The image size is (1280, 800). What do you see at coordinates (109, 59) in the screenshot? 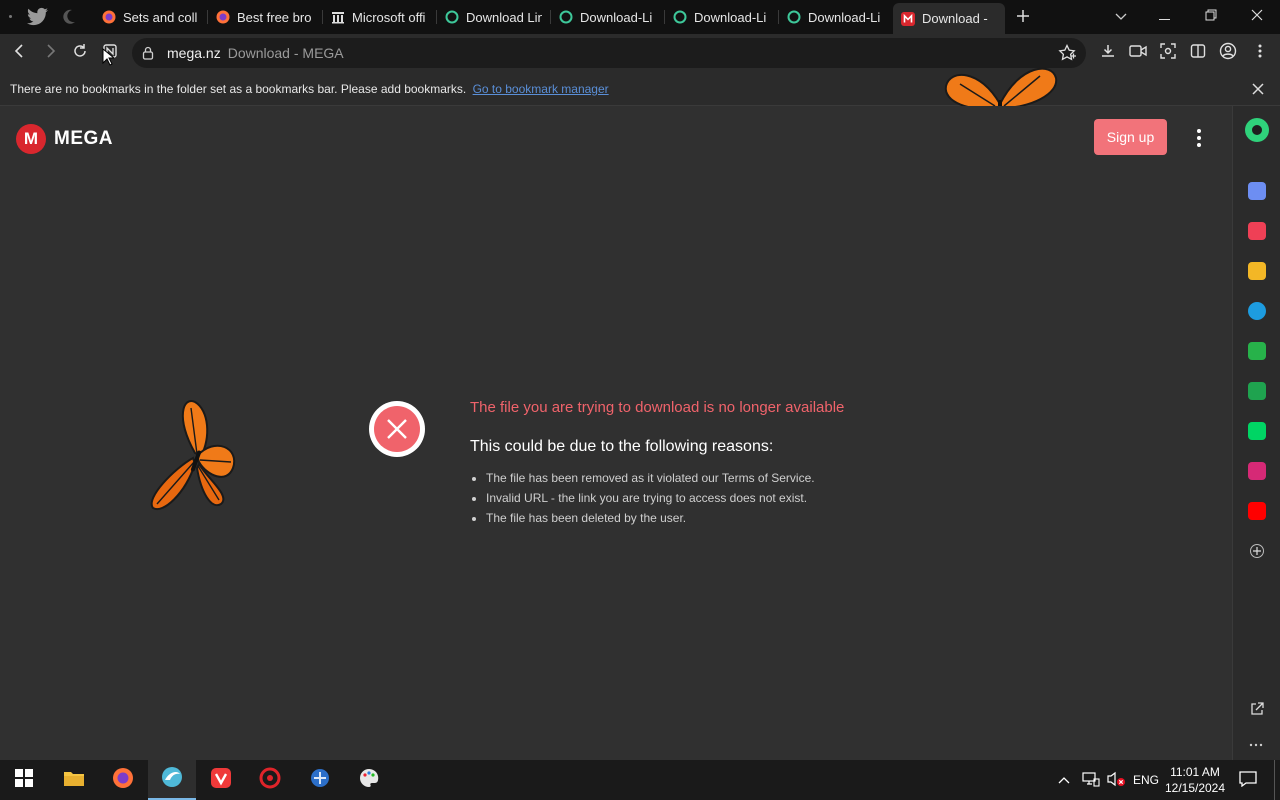
I see `mouse-cursor-icon` at bounding box center [109, 59].